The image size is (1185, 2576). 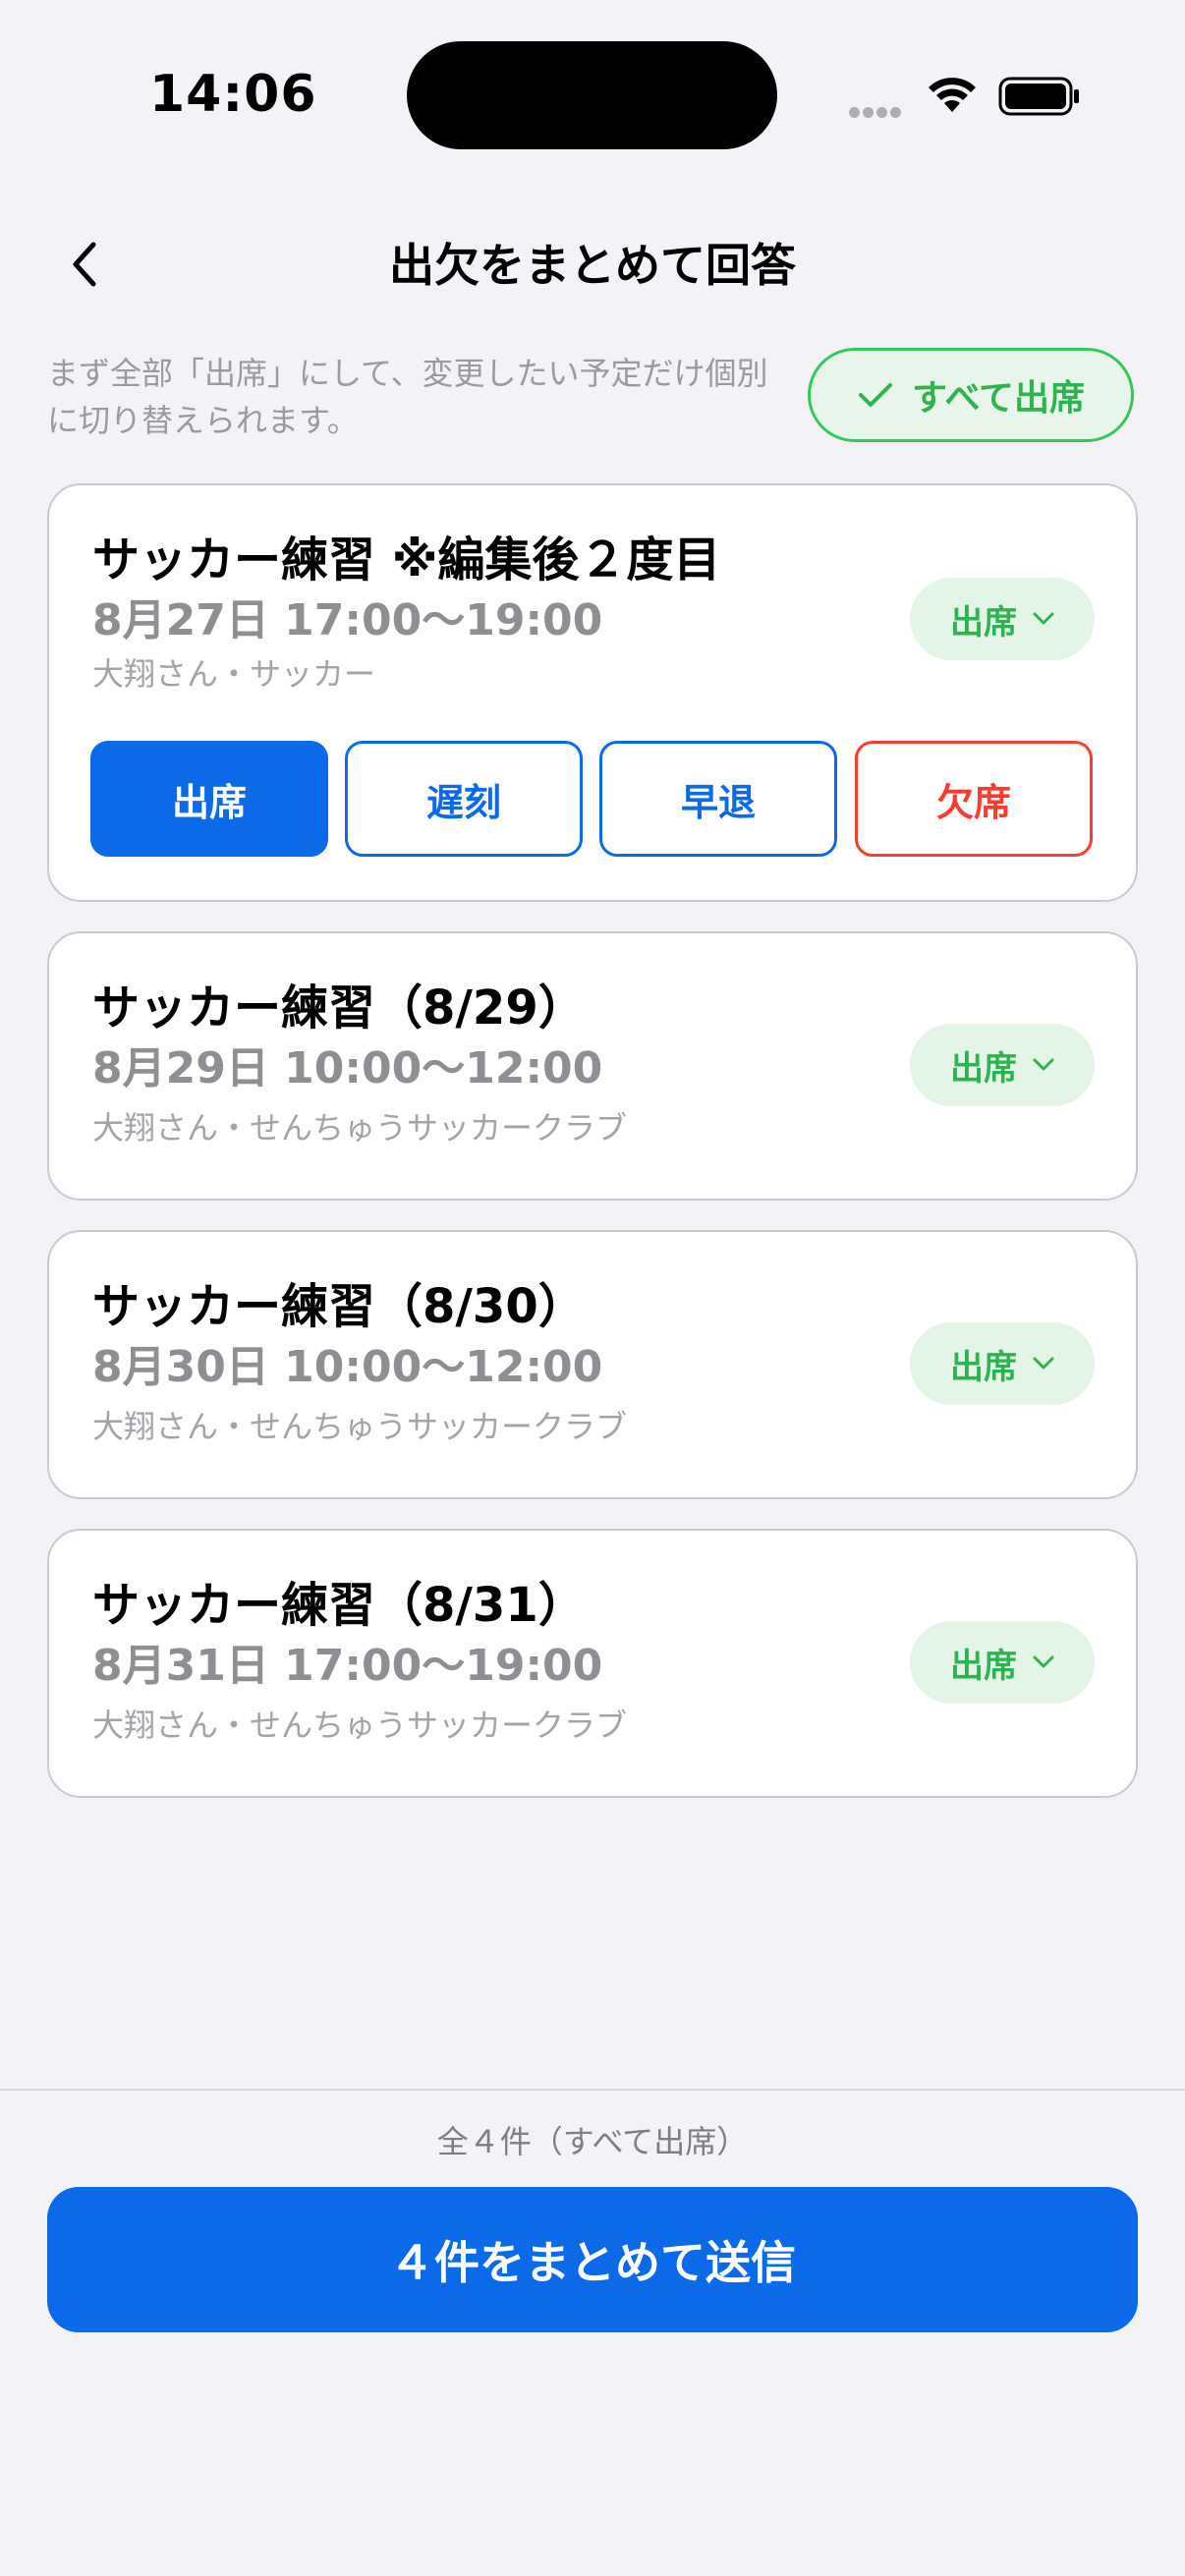 I want to click on helper-text: まず全部「出席」にして、変更したい予定だけ個別に切り替えられます。, so click(x=408, y=397).